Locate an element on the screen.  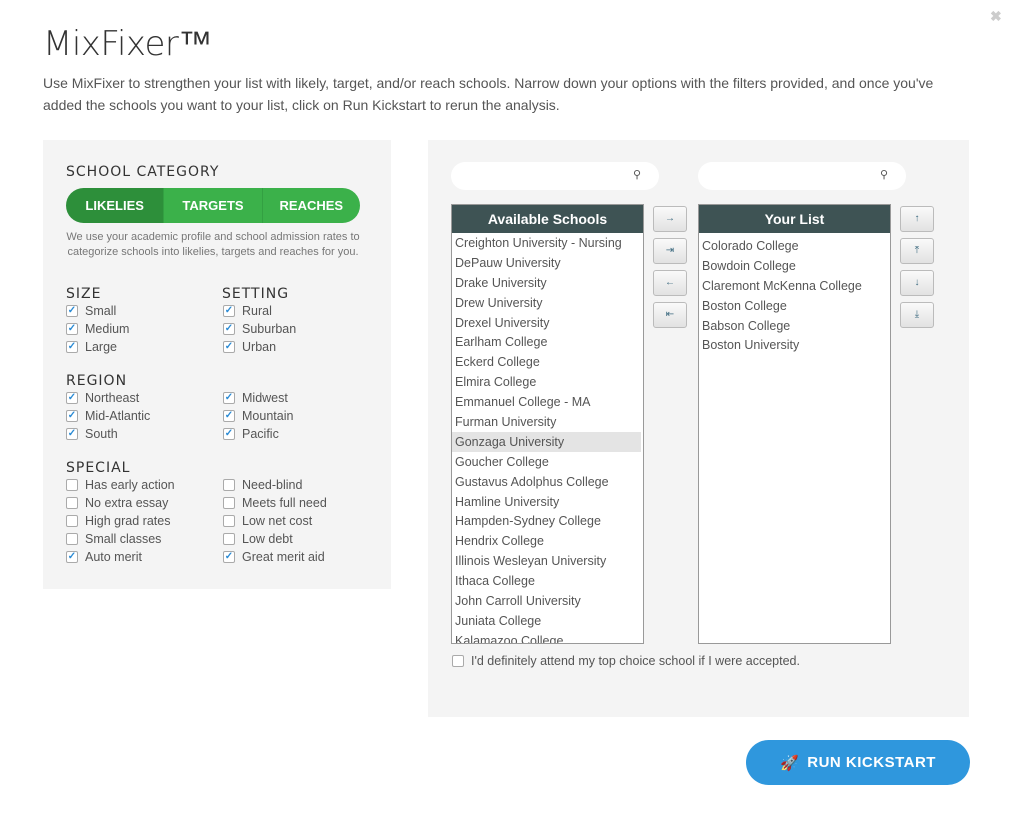
list-item: Gustavus Adolphus College is located at coordinates (547, 482).